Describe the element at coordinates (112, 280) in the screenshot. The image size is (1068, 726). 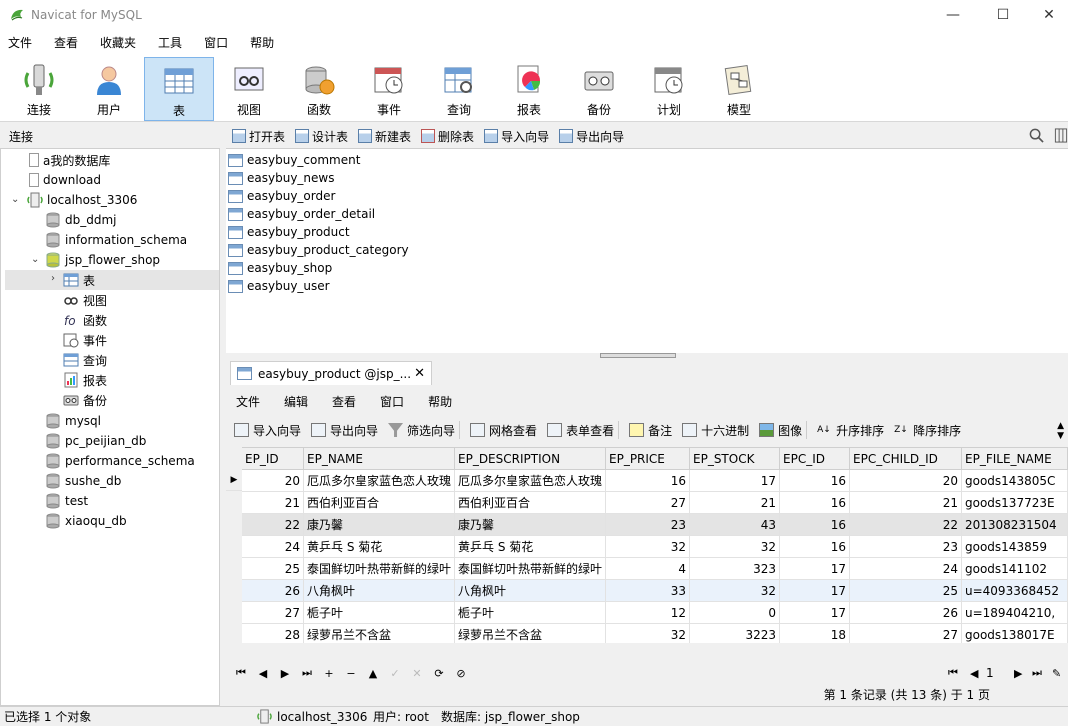
I see `tree-node-tables: › 表` at that location.